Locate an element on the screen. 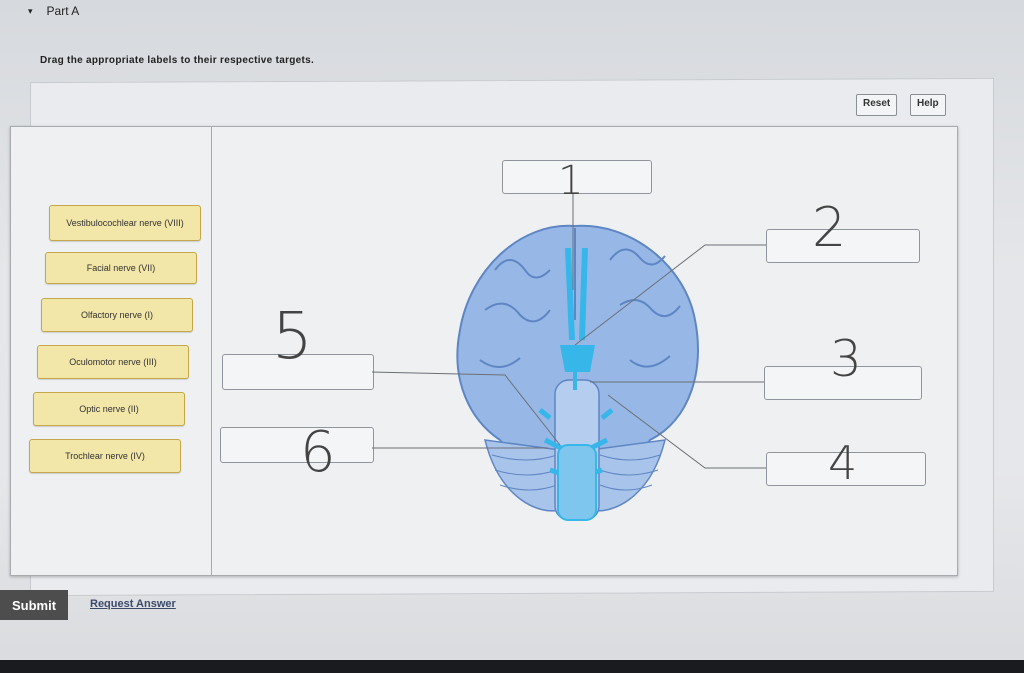  handwritten-5: 5 is located at coordinates (292, 337).